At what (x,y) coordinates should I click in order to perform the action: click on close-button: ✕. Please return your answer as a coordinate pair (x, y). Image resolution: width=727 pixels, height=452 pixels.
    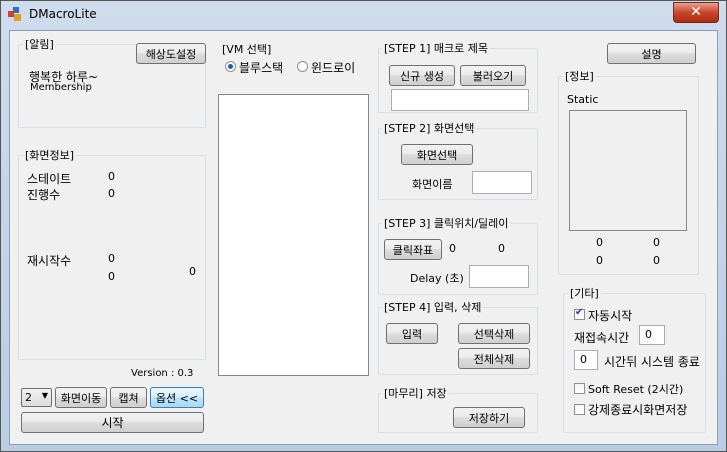
    Looking at the image, I should click on (696, 12).